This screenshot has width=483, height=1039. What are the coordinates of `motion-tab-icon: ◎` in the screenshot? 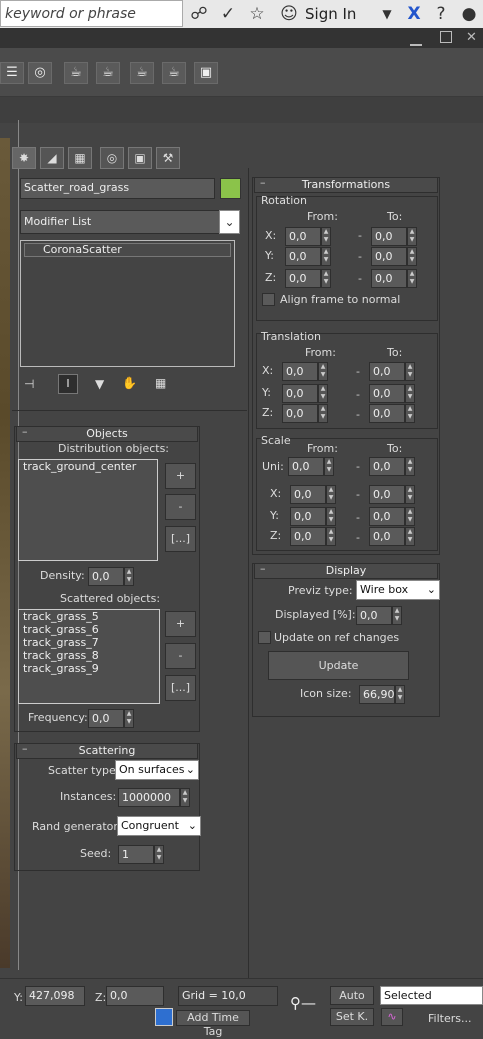 It's located at (112, 158).